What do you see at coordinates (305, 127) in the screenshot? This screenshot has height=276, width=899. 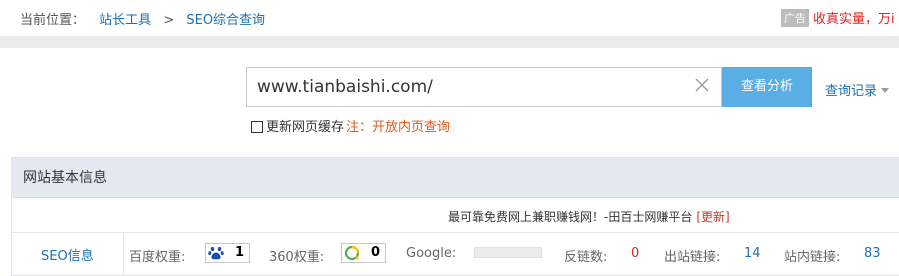 I see `update-cache-label: 更新网页缓存` at bounding box center [305, 127].